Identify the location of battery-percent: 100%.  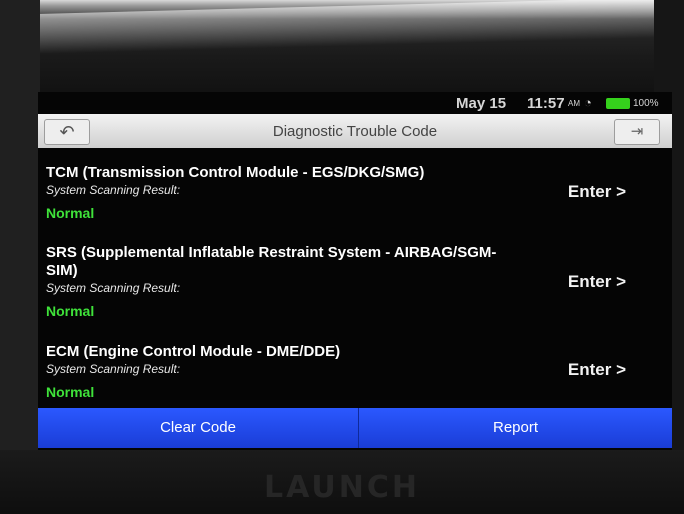
(646, 103).